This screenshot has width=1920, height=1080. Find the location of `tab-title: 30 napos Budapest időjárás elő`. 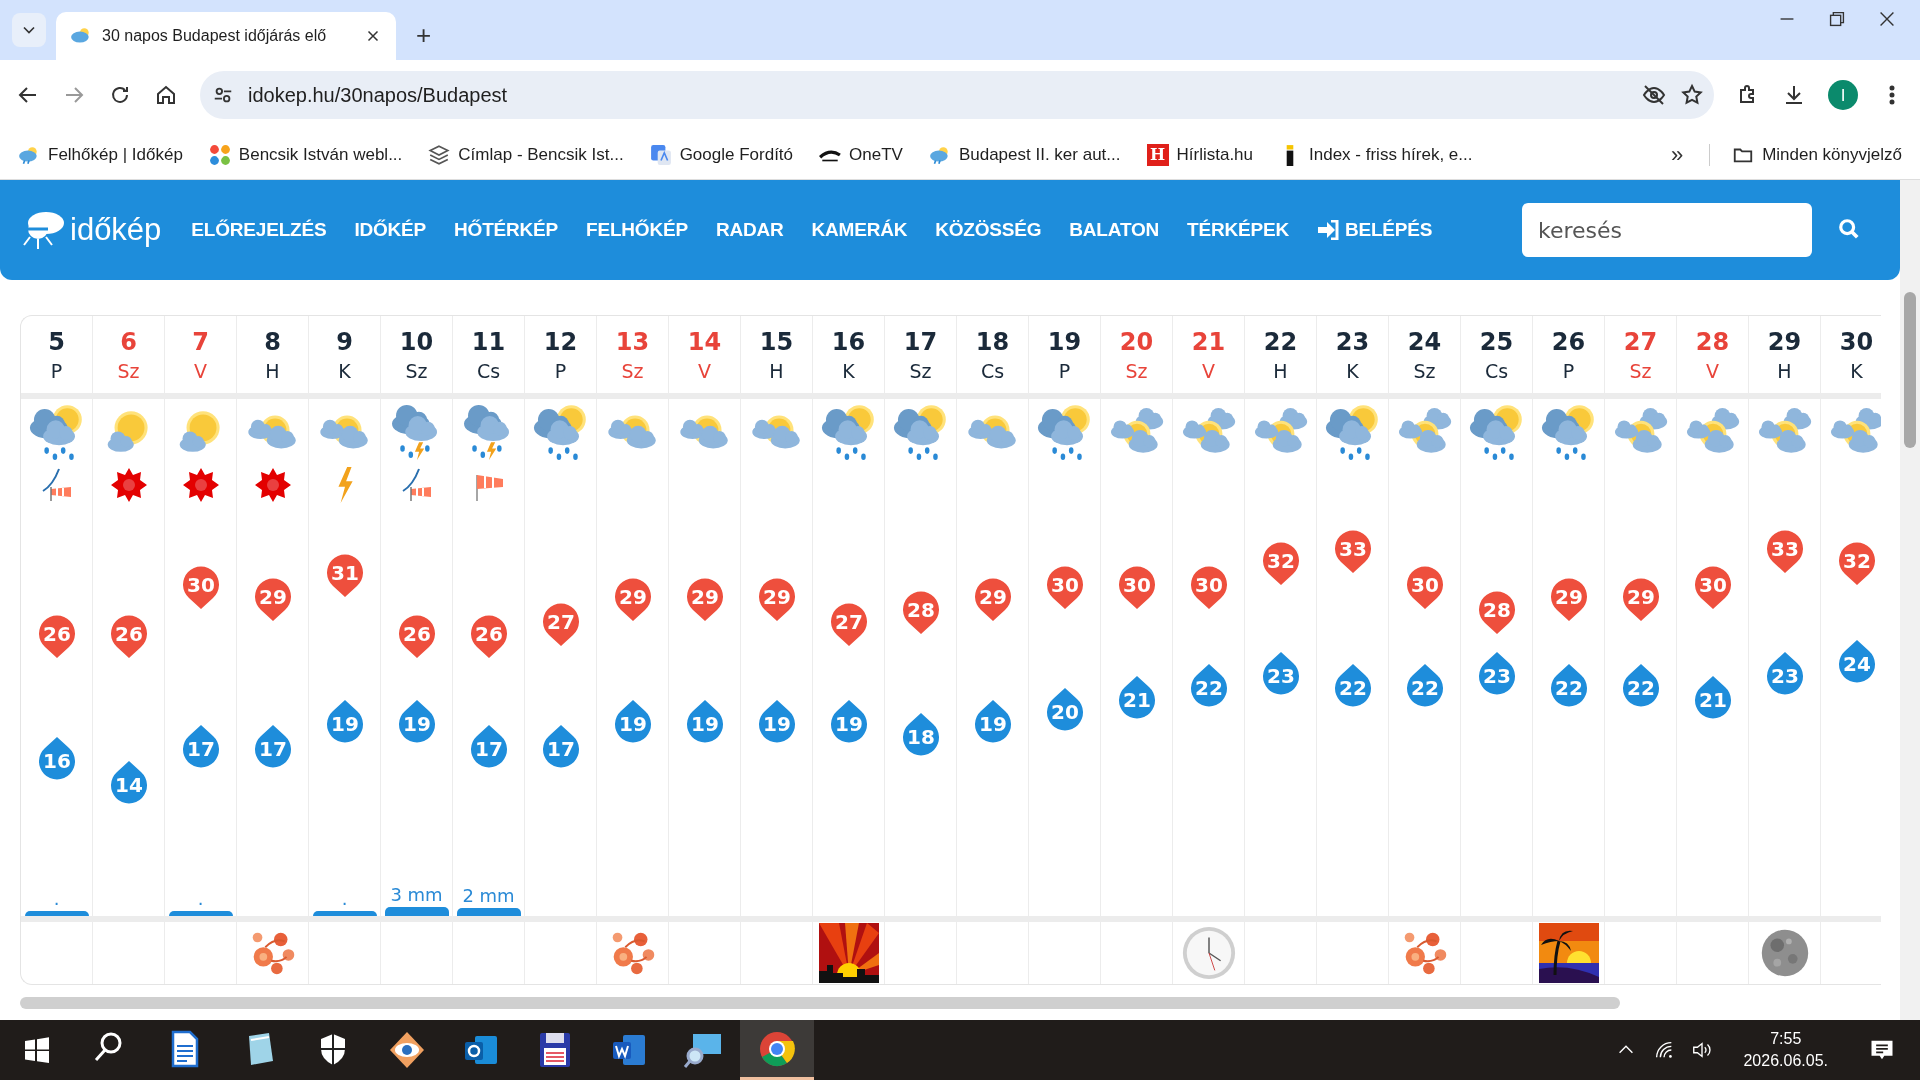

tab-title: 30 napos Budapest időjárás elő is located at coordinates (215, 36).